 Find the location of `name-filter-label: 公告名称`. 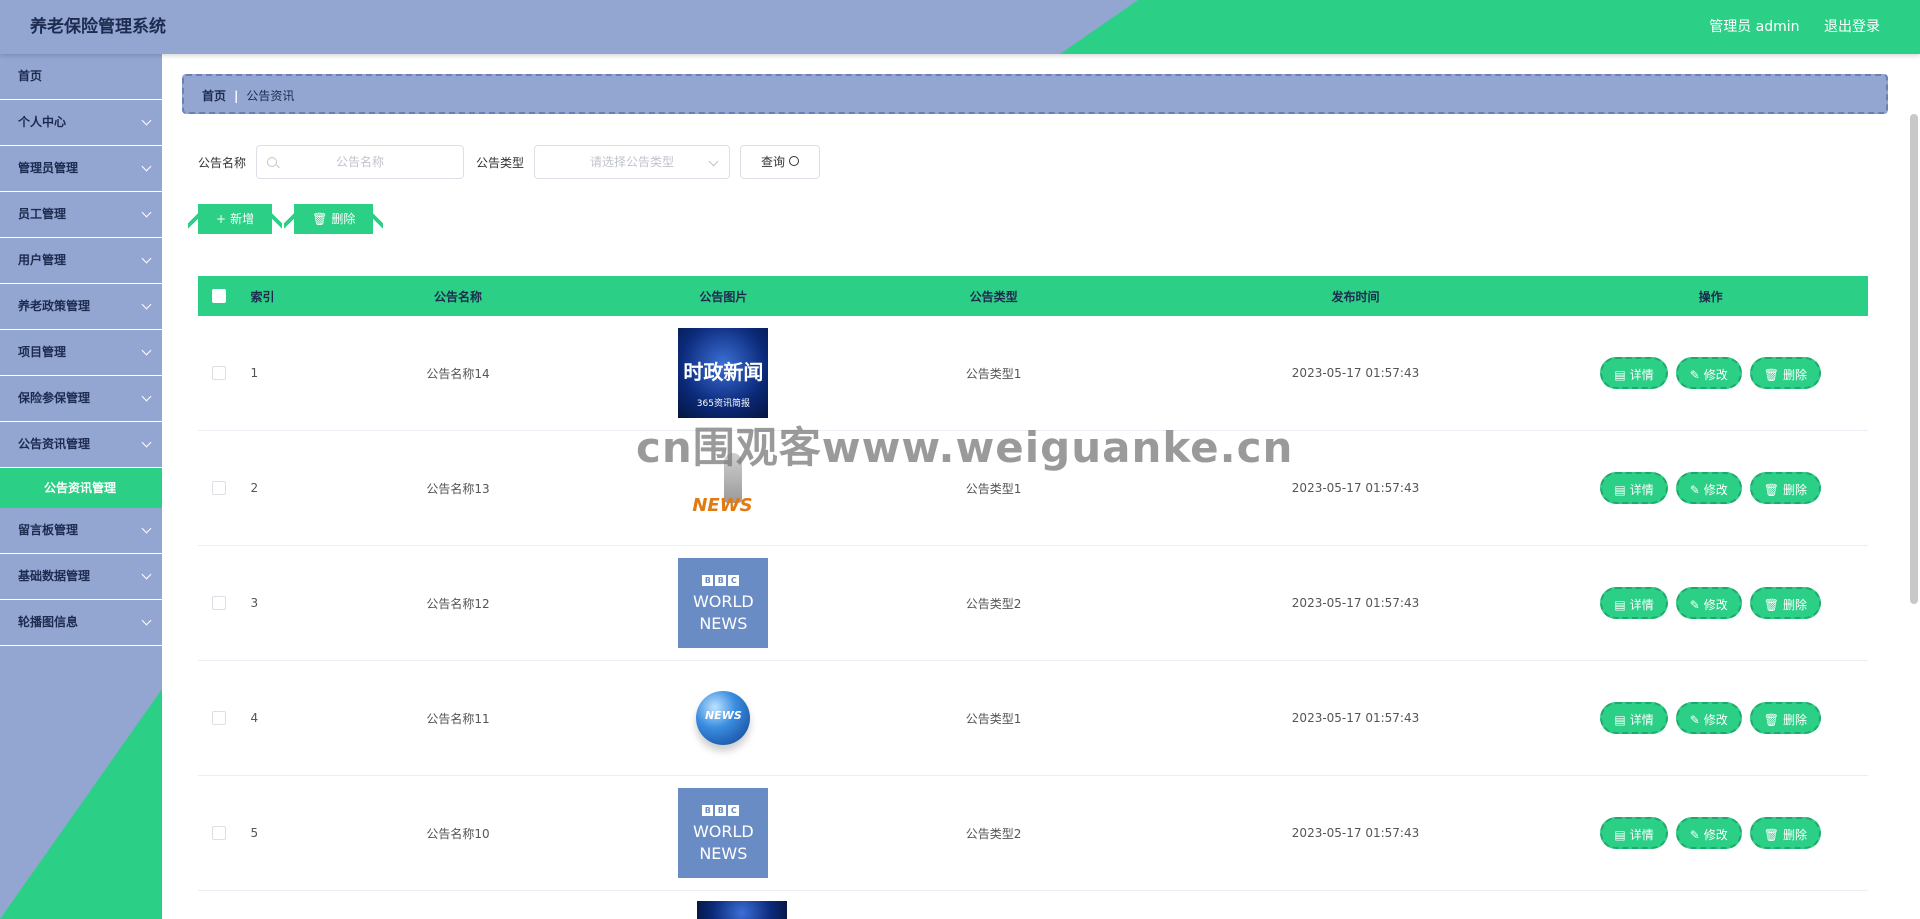

name-filter-label: 公告名称 is located at coordinates (222, 162).